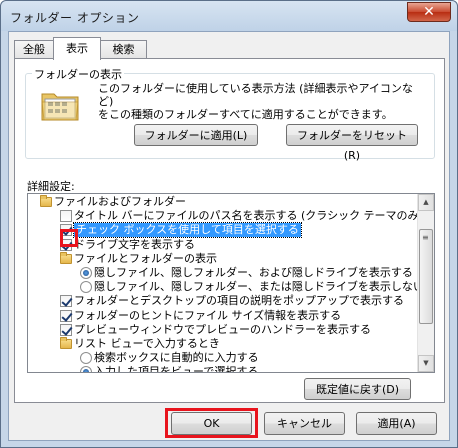  Describe the element at coordinates (352, 143) in the screenshot. I see `reset-folders-button: フォルダーをリセット(R)` at that location.